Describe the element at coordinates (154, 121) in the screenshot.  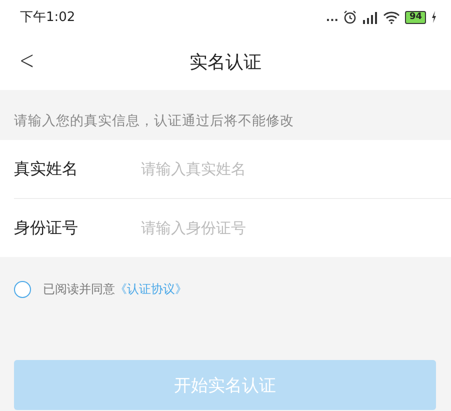
I see `notice-text: 请输入您的真实信息，认证通过后将不能修改` at that location.